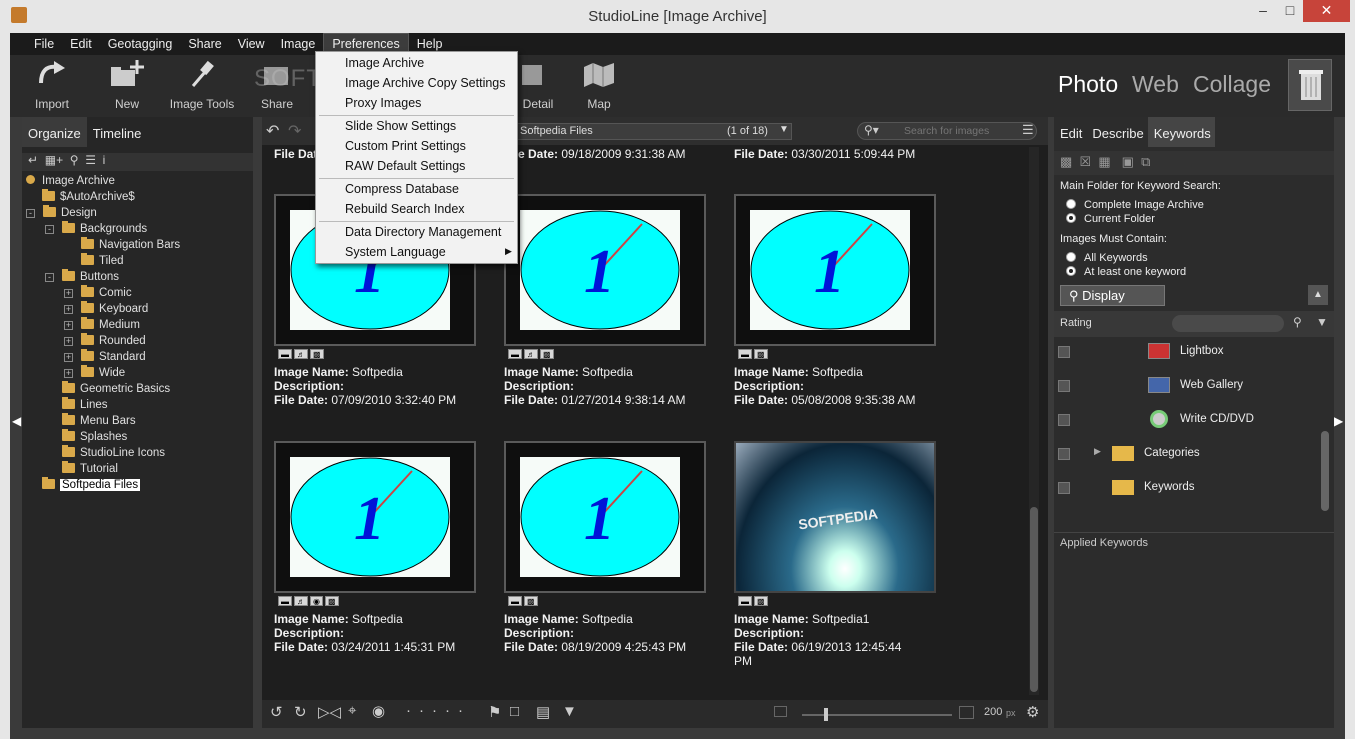 This screenshot has height=739, width=1355. Describe the element at coordinates (1128, 161) in the screenshot. I see `keyword-set-icon: ▣` at that location.